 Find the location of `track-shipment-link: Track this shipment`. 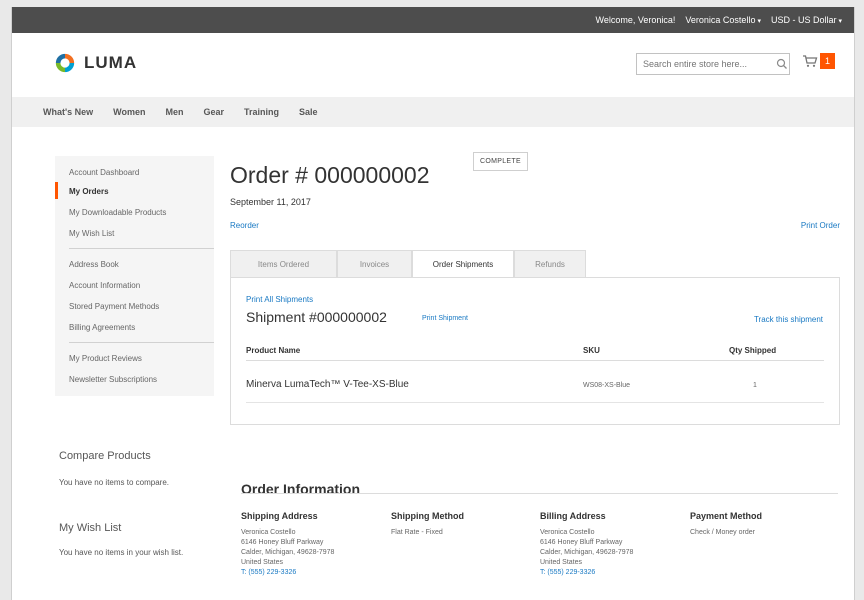

track-shipment-link: Track this shipment is located at coordinates (788, 319).